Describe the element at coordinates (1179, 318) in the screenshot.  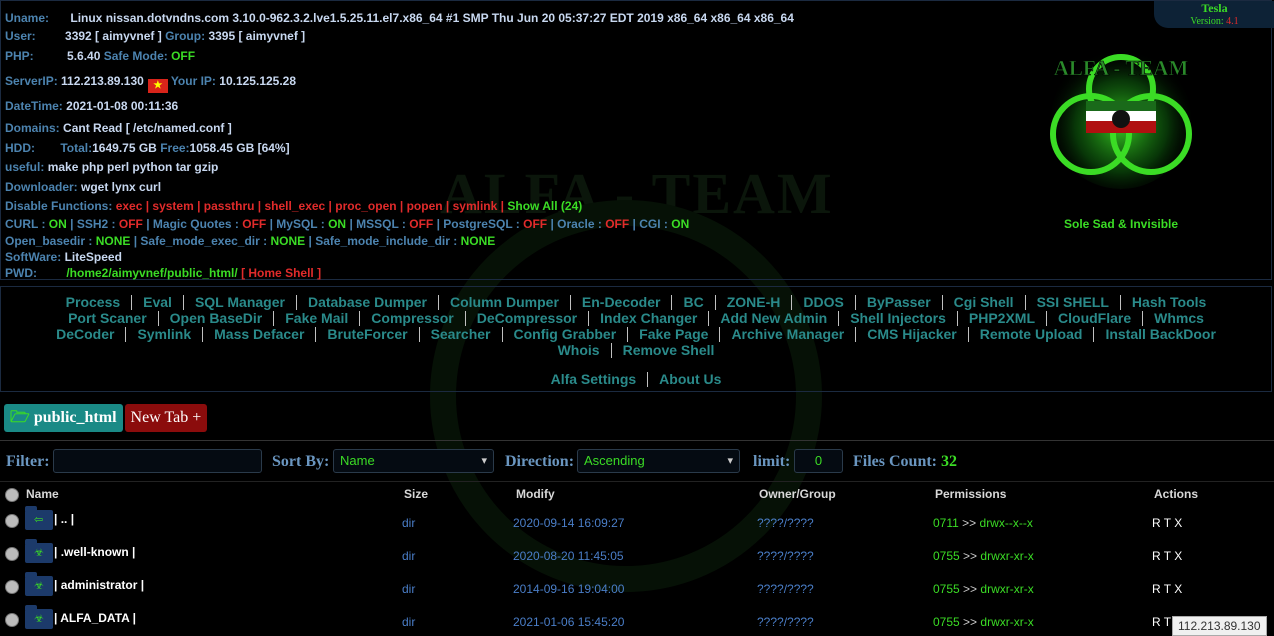
I see `menu-item-whmcs: Whmcs` at that location.